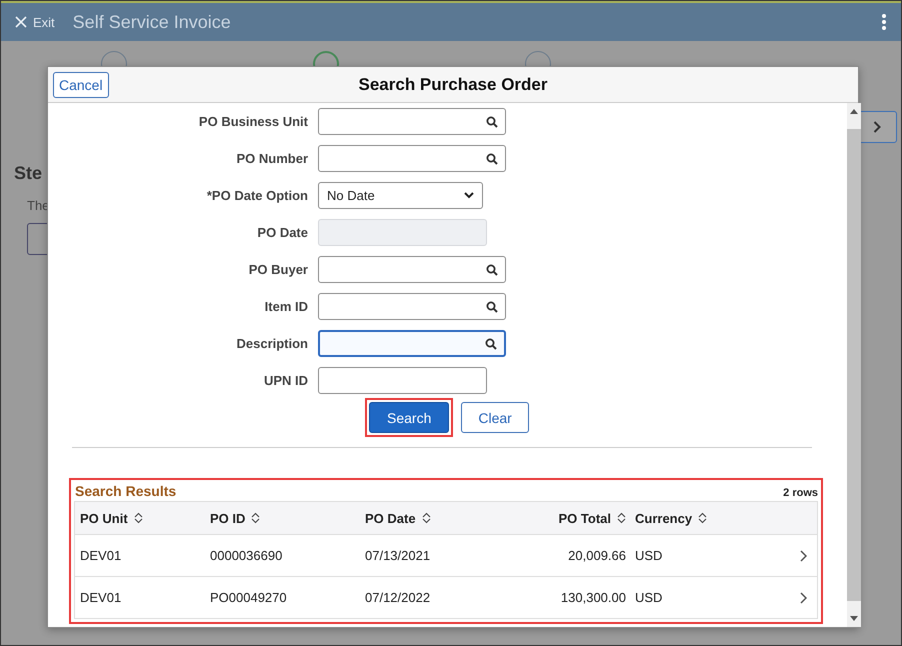 Image resolution: width=902 pixels, height=646 pixels. I want to click on column-header: PO Unit, so click(140, 518).